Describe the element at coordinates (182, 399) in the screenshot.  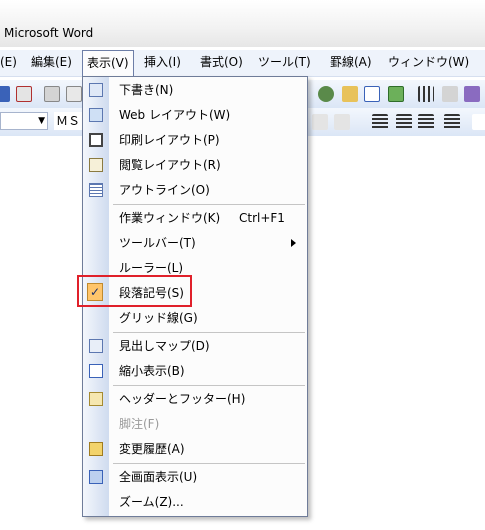
I see `menu-item-label: ヘッダーとフッター(H)` at that location.